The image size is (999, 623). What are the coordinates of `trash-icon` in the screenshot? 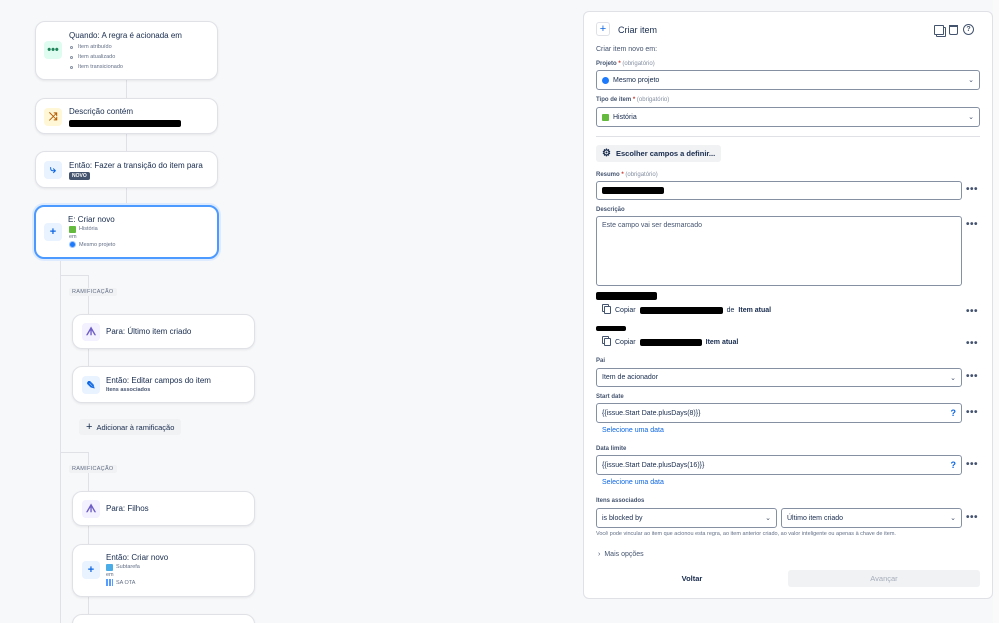 It's located at (953, 29).